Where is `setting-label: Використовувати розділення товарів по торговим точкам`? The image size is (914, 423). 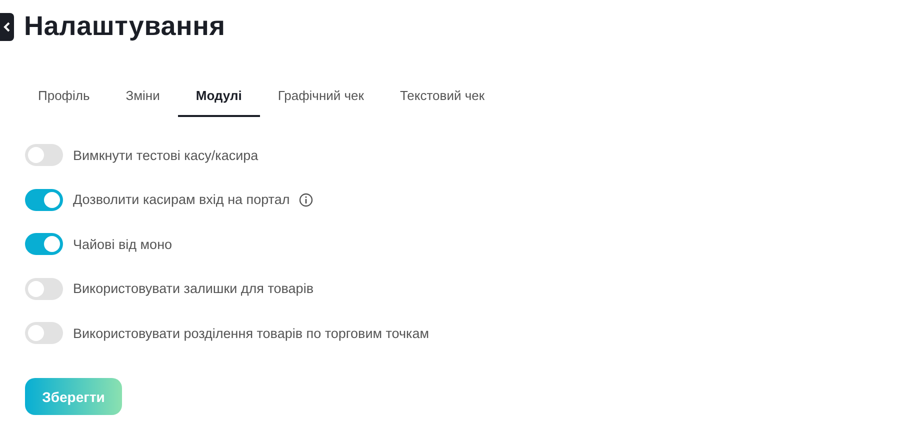
setting-label: Використовувати розділення товарів по торговим точкам is located at coordinates (251, 333).